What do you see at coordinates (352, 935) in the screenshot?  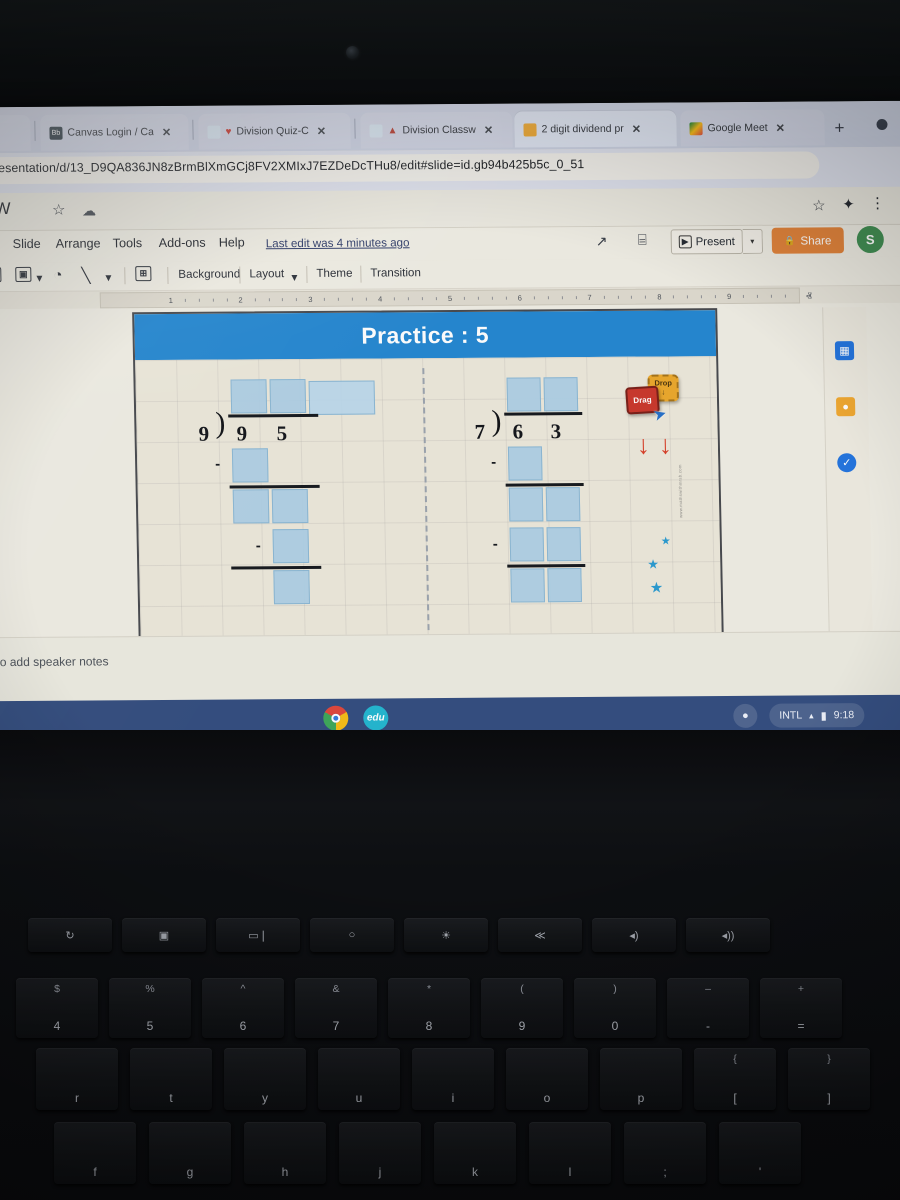 I see `key-fn-3: ○` at bounding box center [352, 935].